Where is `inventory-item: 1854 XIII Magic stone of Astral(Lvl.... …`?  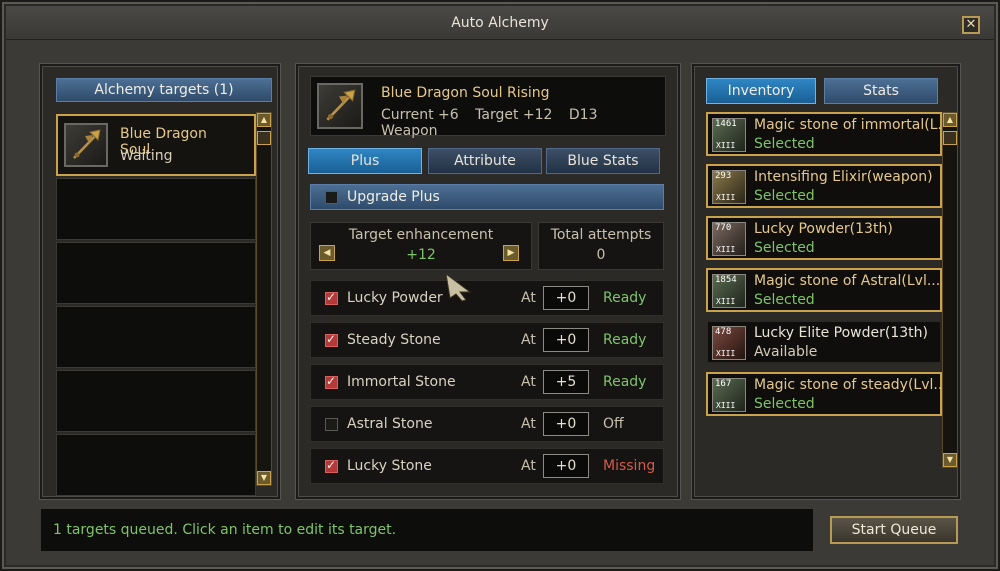 inventory-item: 1854 XIII Magic stone of Astral(Lvl.... … is located at coordinates (825, 290).